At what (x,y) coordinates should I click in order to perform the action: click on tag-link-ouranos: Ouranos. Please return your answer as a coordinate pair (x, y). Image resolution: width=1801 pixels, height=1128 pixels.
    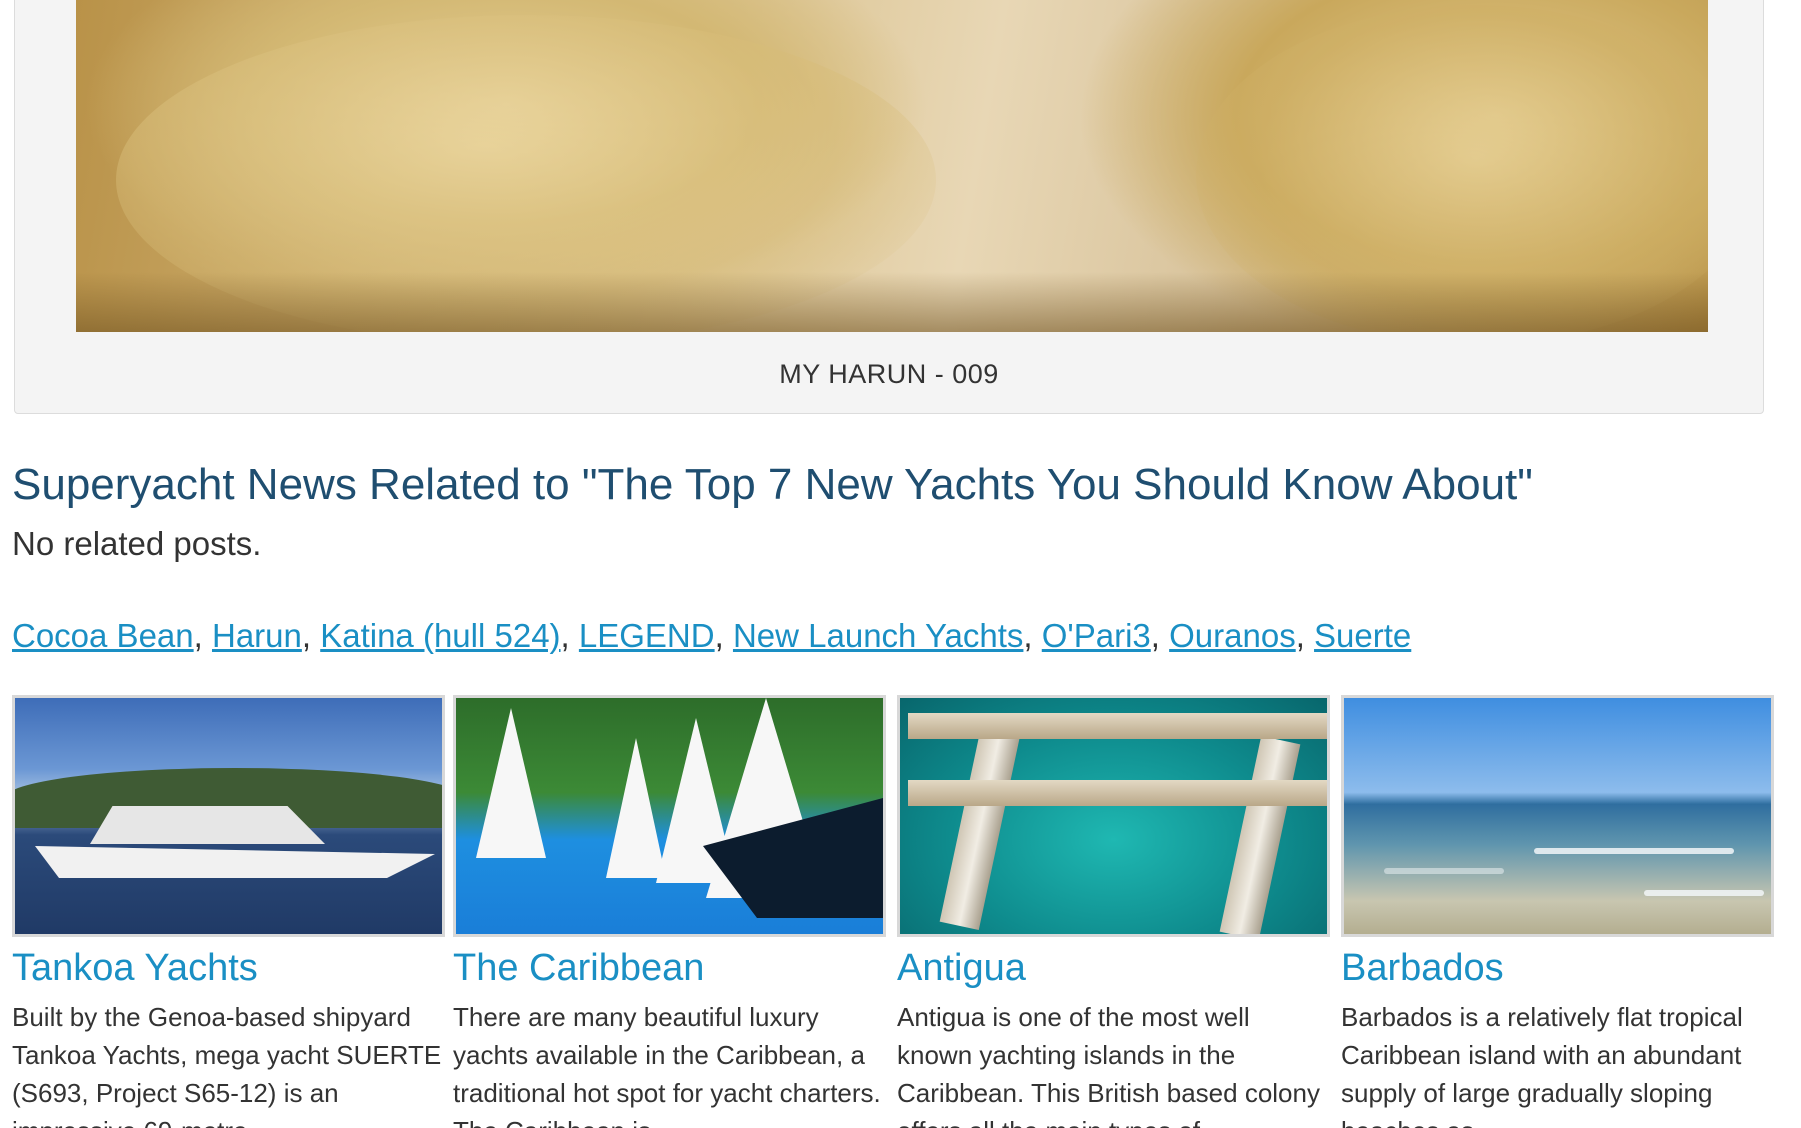
    Looking at the image, I should click on (1232, 635).